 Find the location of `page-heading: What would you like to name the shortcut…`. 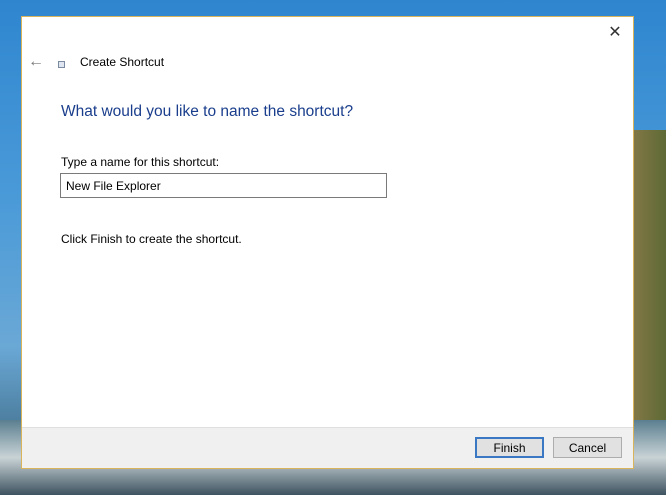

page-heading: What would you like to name the shortcut… is located at coordinates (207, 111).